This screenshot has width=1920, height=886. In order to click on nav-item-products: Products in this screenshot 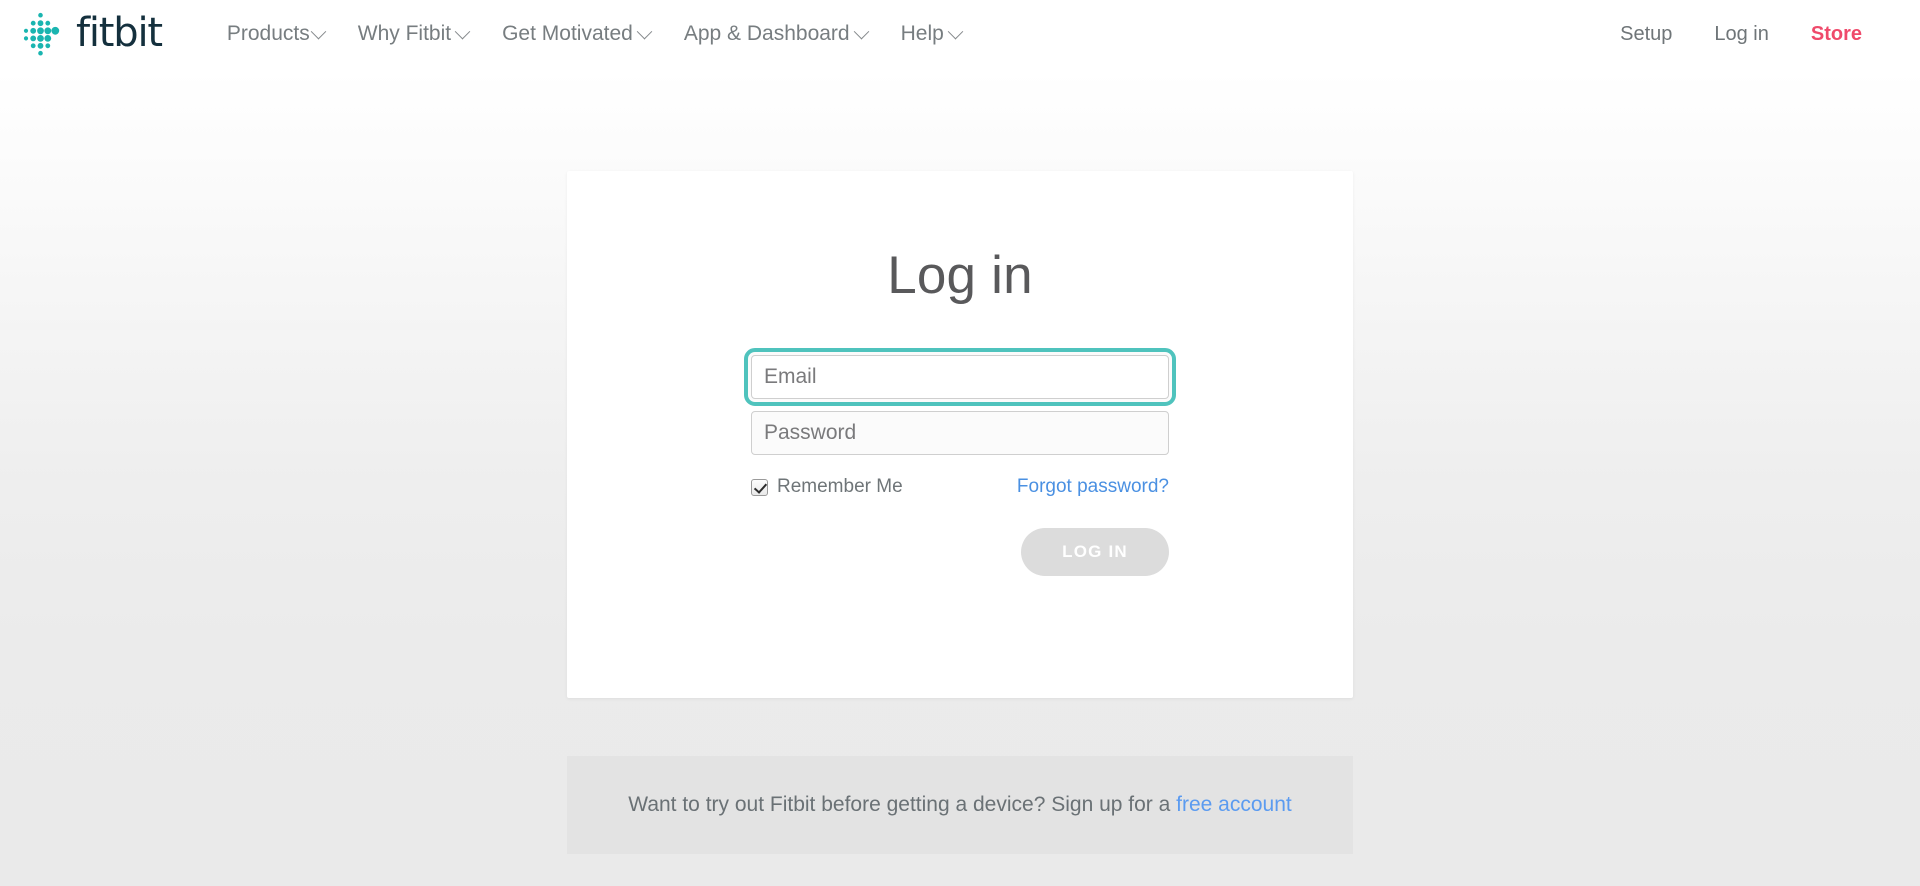, I will do `click(275, 34)`.